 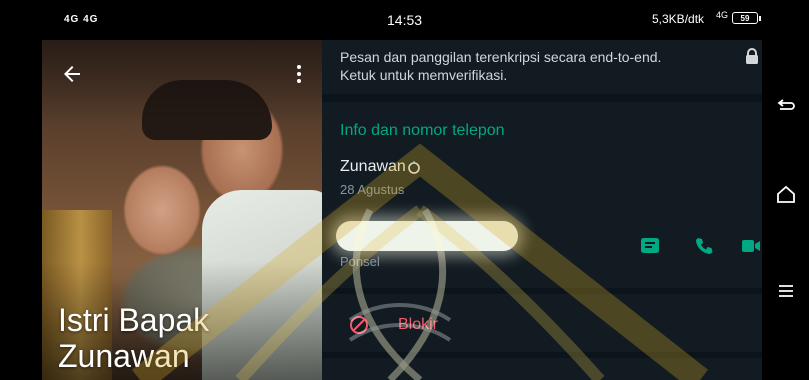 I want to click on about-text: Zunawan, so click(x=380, y=167).